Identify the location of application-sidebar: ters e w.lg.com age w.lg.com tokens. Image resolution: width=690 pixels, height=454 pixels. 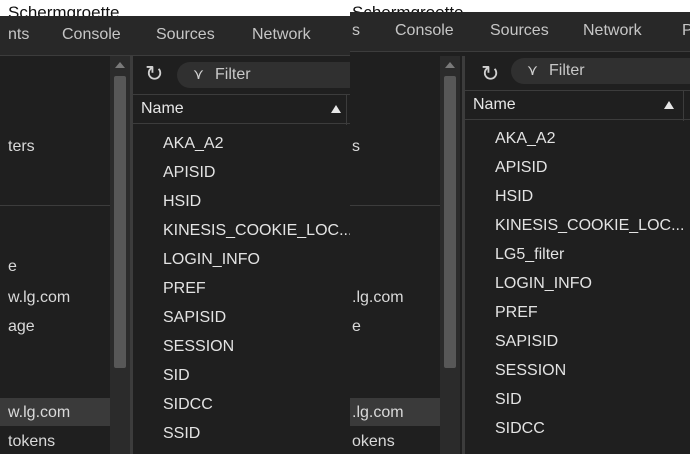
(55, 255).